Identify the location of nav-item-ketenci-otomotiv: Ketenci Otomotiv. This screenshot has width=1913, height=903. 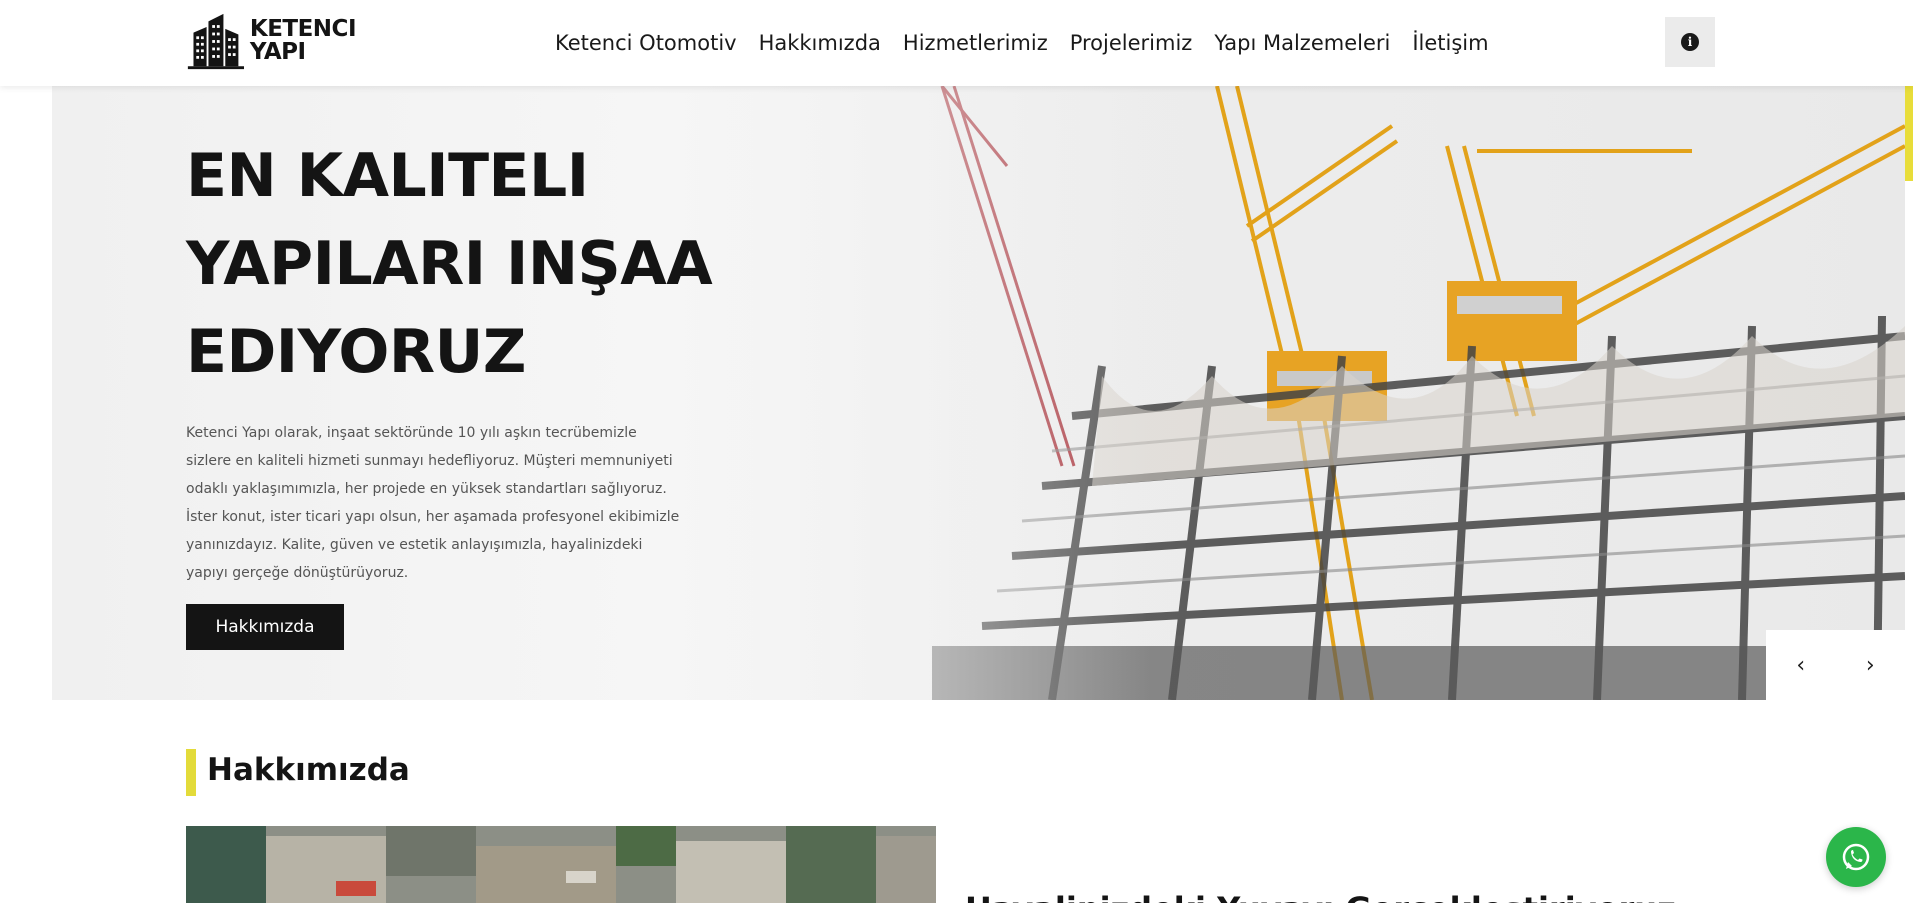
(646, 43).